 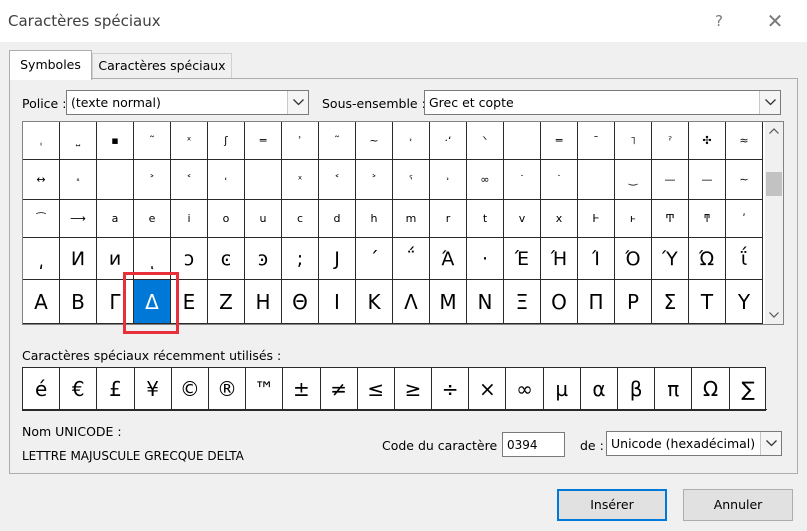 What do you see at coordinates (707, 259) in the screenshot?
I see `symbol-cell: Ώ` at bounding box center [707, 259].